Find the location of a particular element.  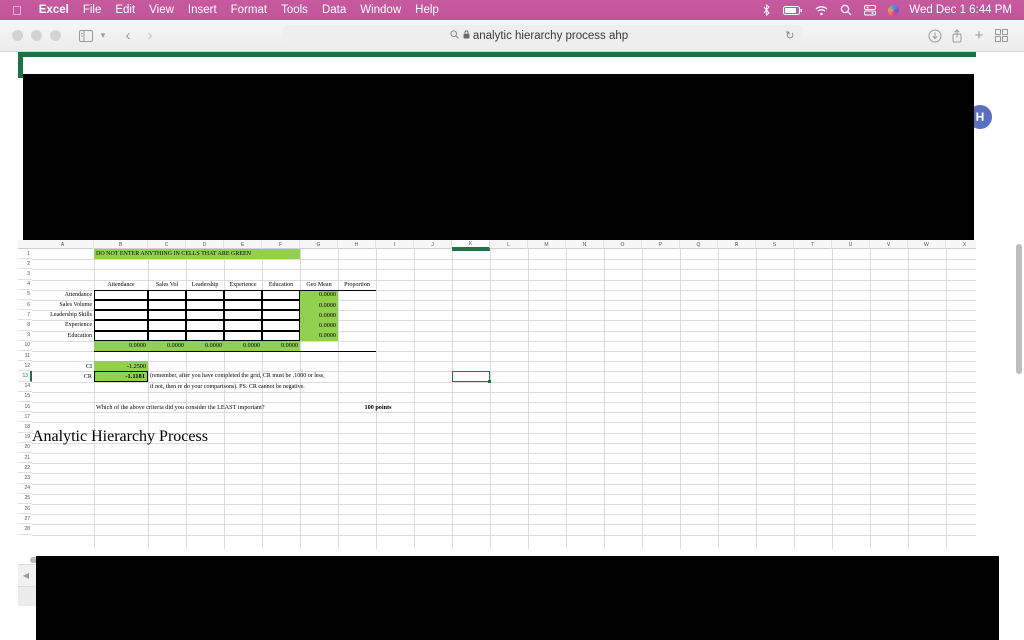

column-header-o: O is located at coordinates (623, 244).